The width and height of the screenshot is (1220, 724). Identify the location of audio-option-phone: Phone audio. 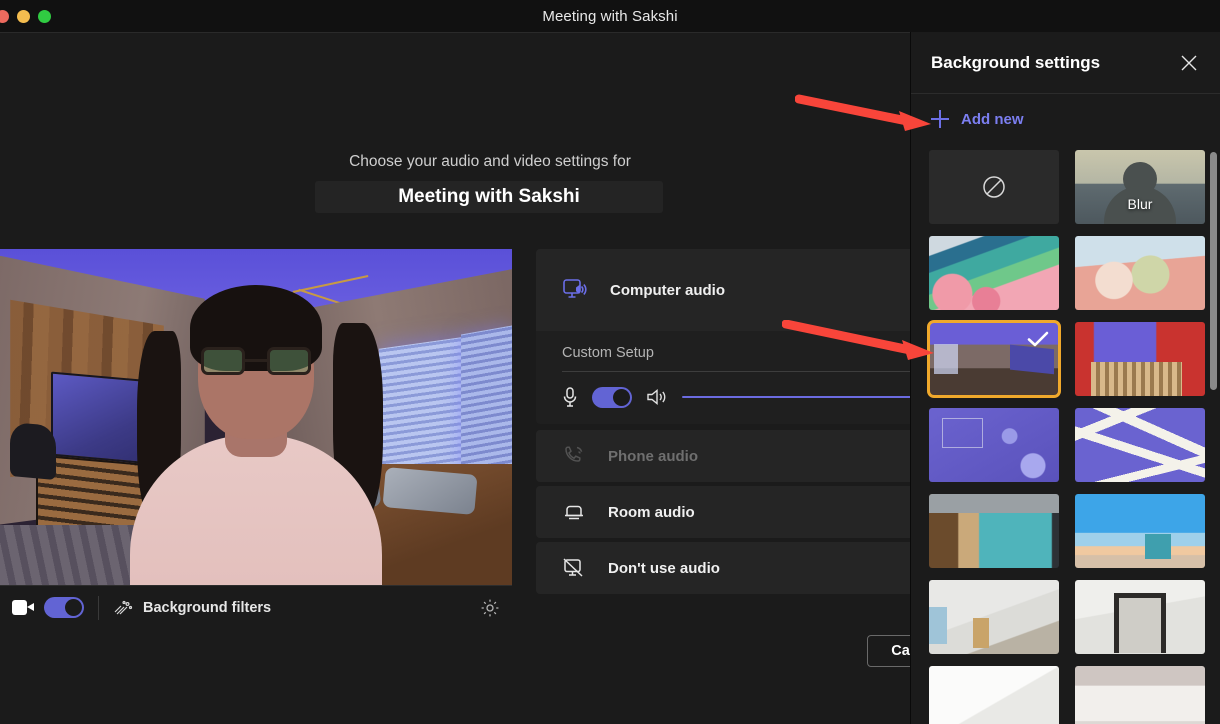
(723, 456).